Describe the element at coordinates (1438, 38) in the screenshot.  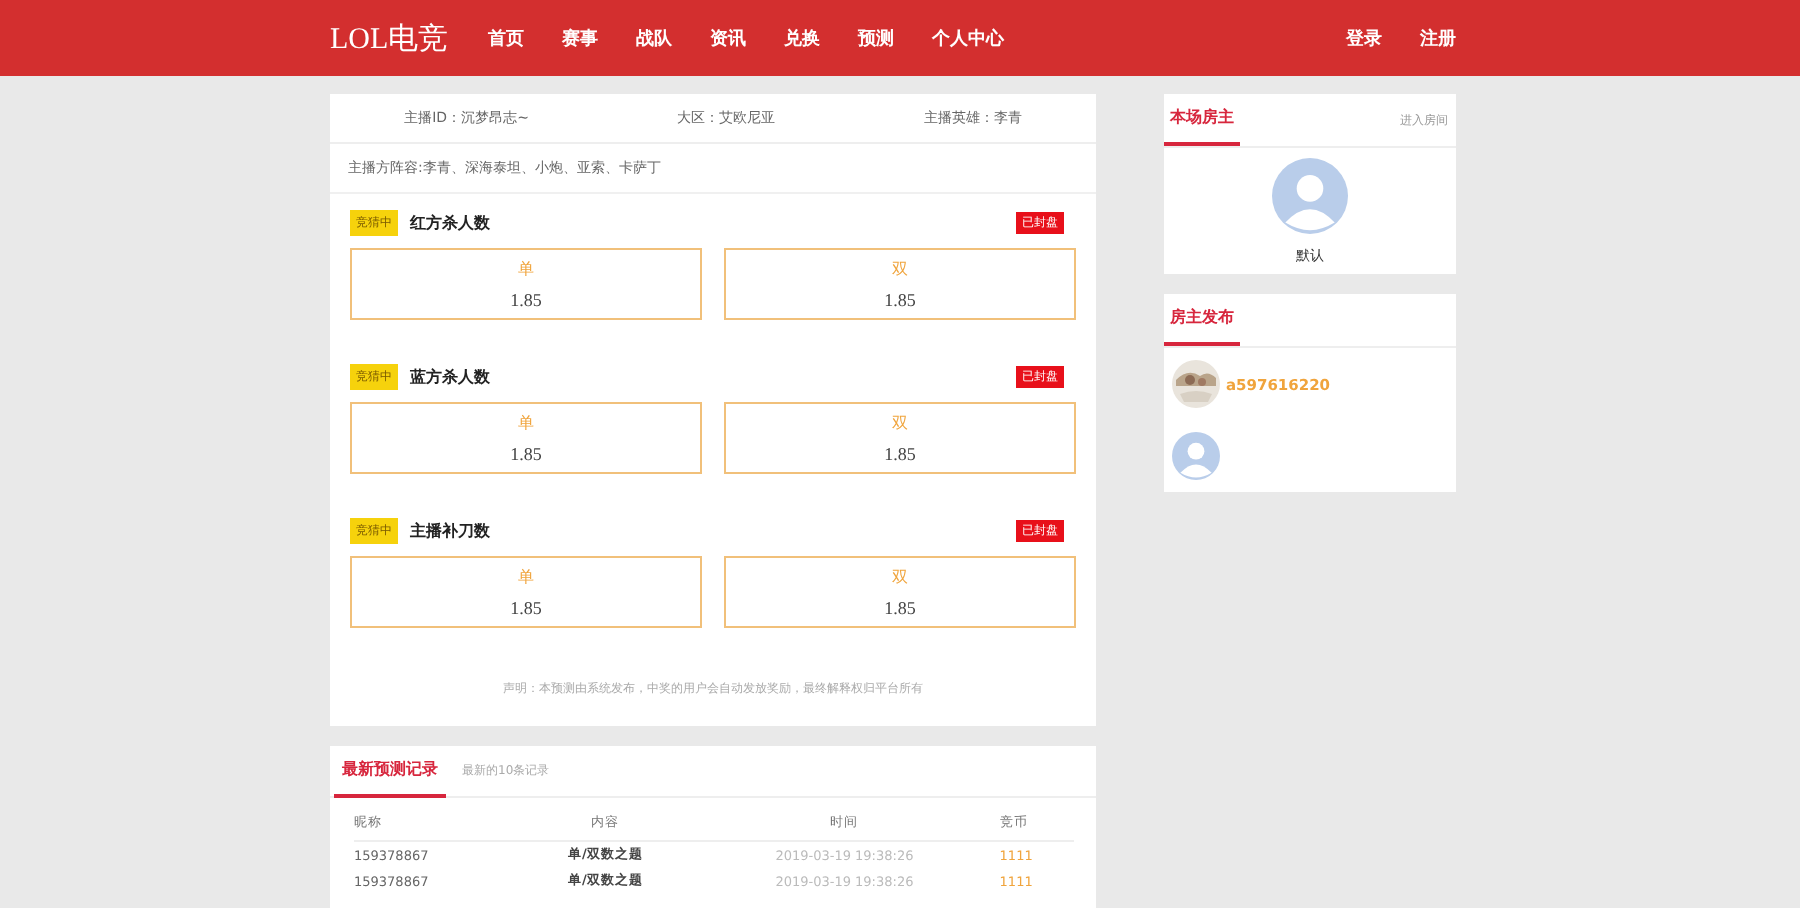
I see `auth-link: 注册` at that location.